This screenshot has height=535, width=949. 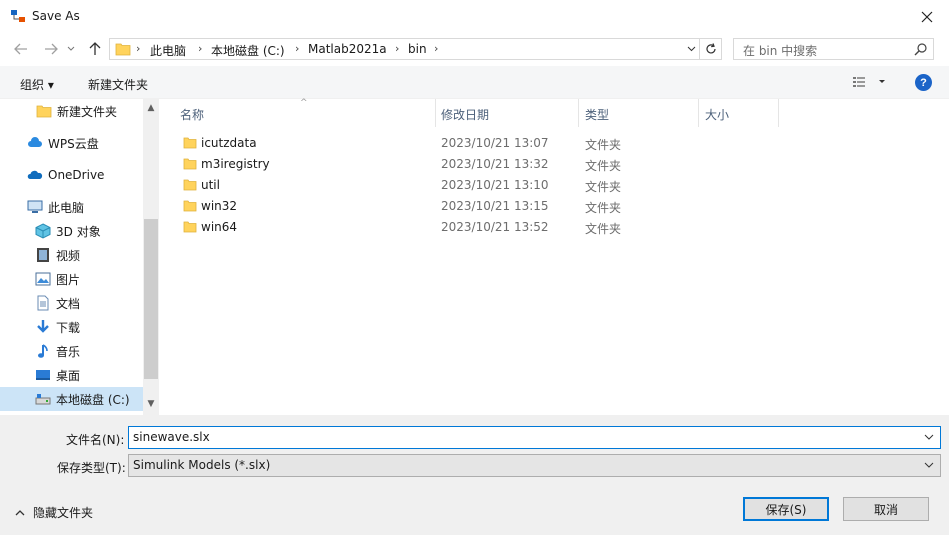 What do you see at coordinates (151, 299) in the screenshot?
I see `scrollbar-thumb` at bounding box center [151, 299].